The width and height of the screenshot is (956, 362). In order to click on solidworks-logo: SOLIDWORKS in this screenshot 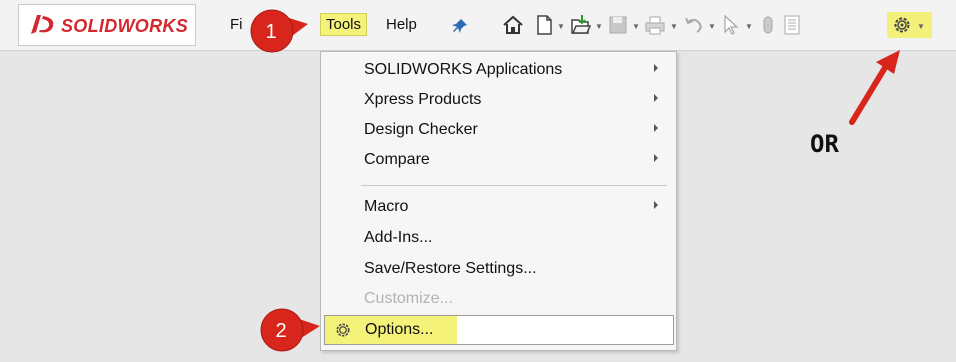, I will do `click(107, 25)`.